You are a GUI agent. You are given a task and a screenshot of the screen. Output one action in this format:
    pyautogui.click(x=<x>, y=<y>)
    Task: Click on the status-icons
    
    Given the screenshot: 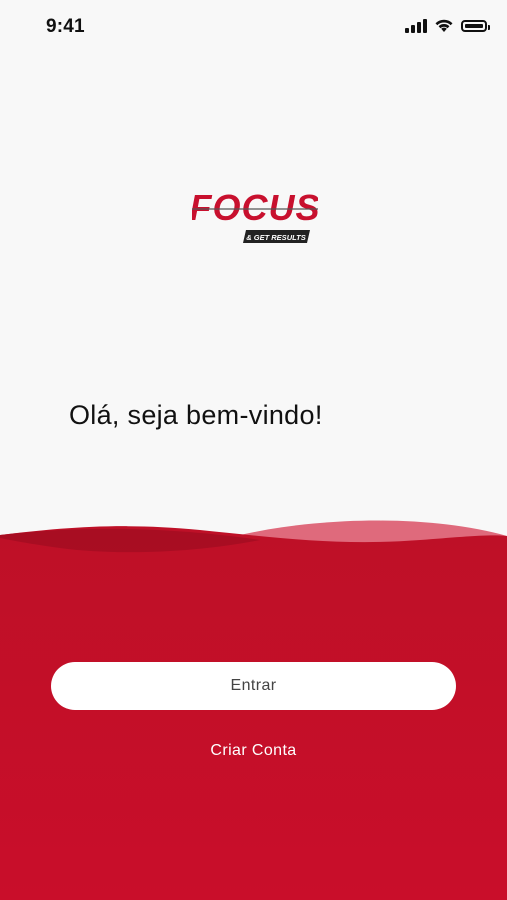 What is the action you would take?
    pyautogui.click(x=447, y=25)
    